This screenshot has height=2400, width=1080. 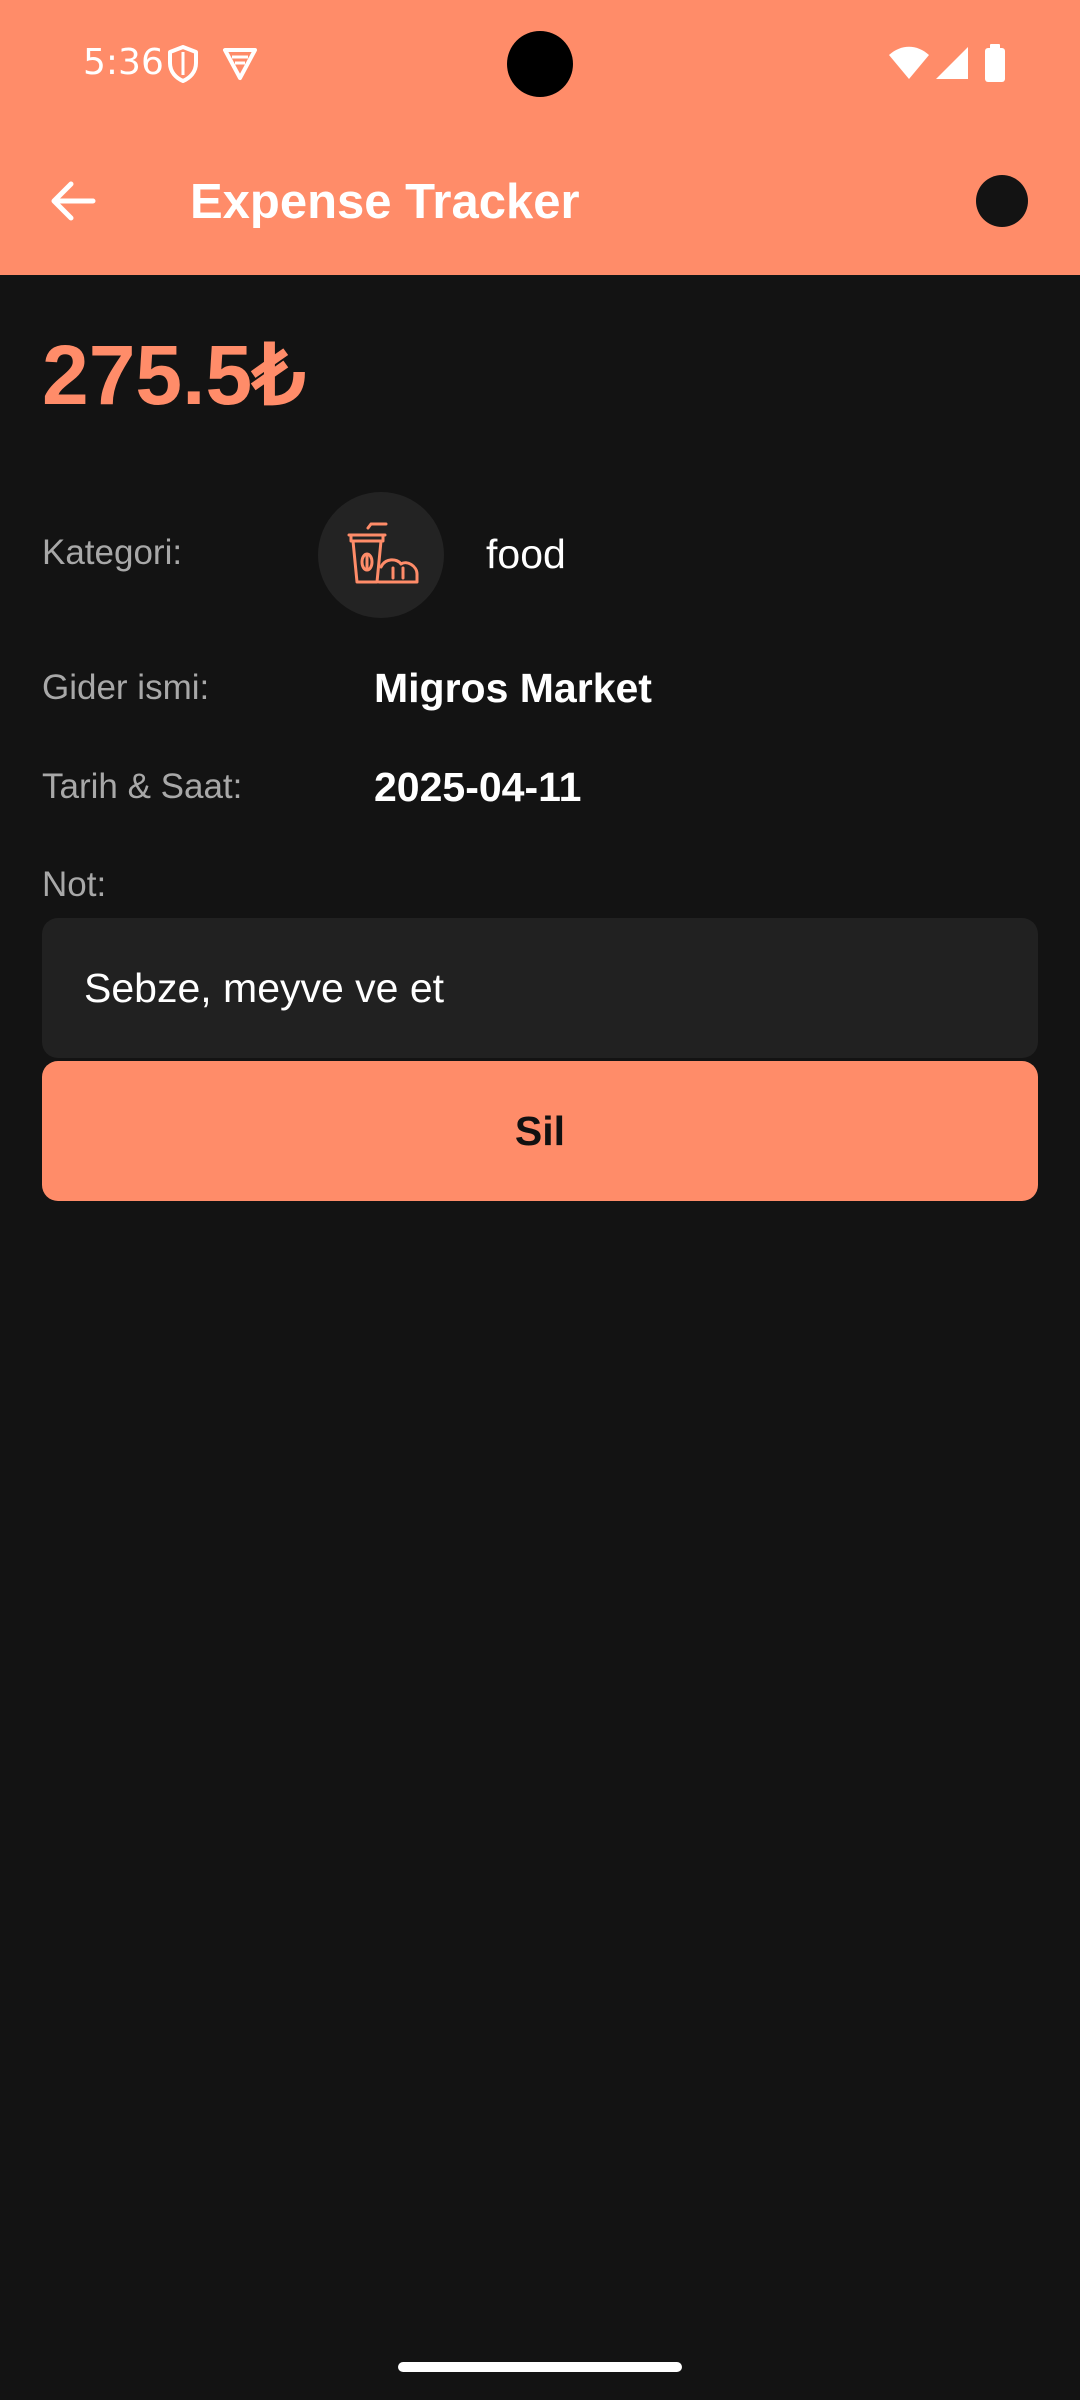 What do you see at coordinates (174, 375) in the screenshot?
I see `expense-amount: 275.5₺` at bounding box center [174, 375].